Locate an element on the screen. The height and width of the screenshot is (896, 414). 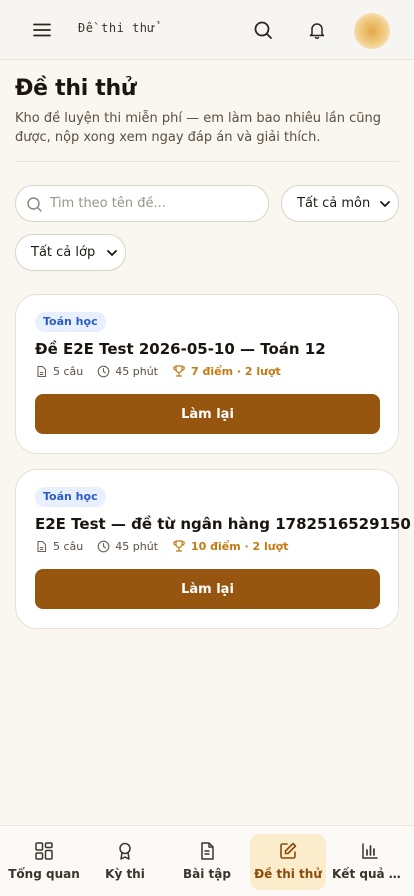
nav-label: Đề thi thử is located at coordinates (288, 874).